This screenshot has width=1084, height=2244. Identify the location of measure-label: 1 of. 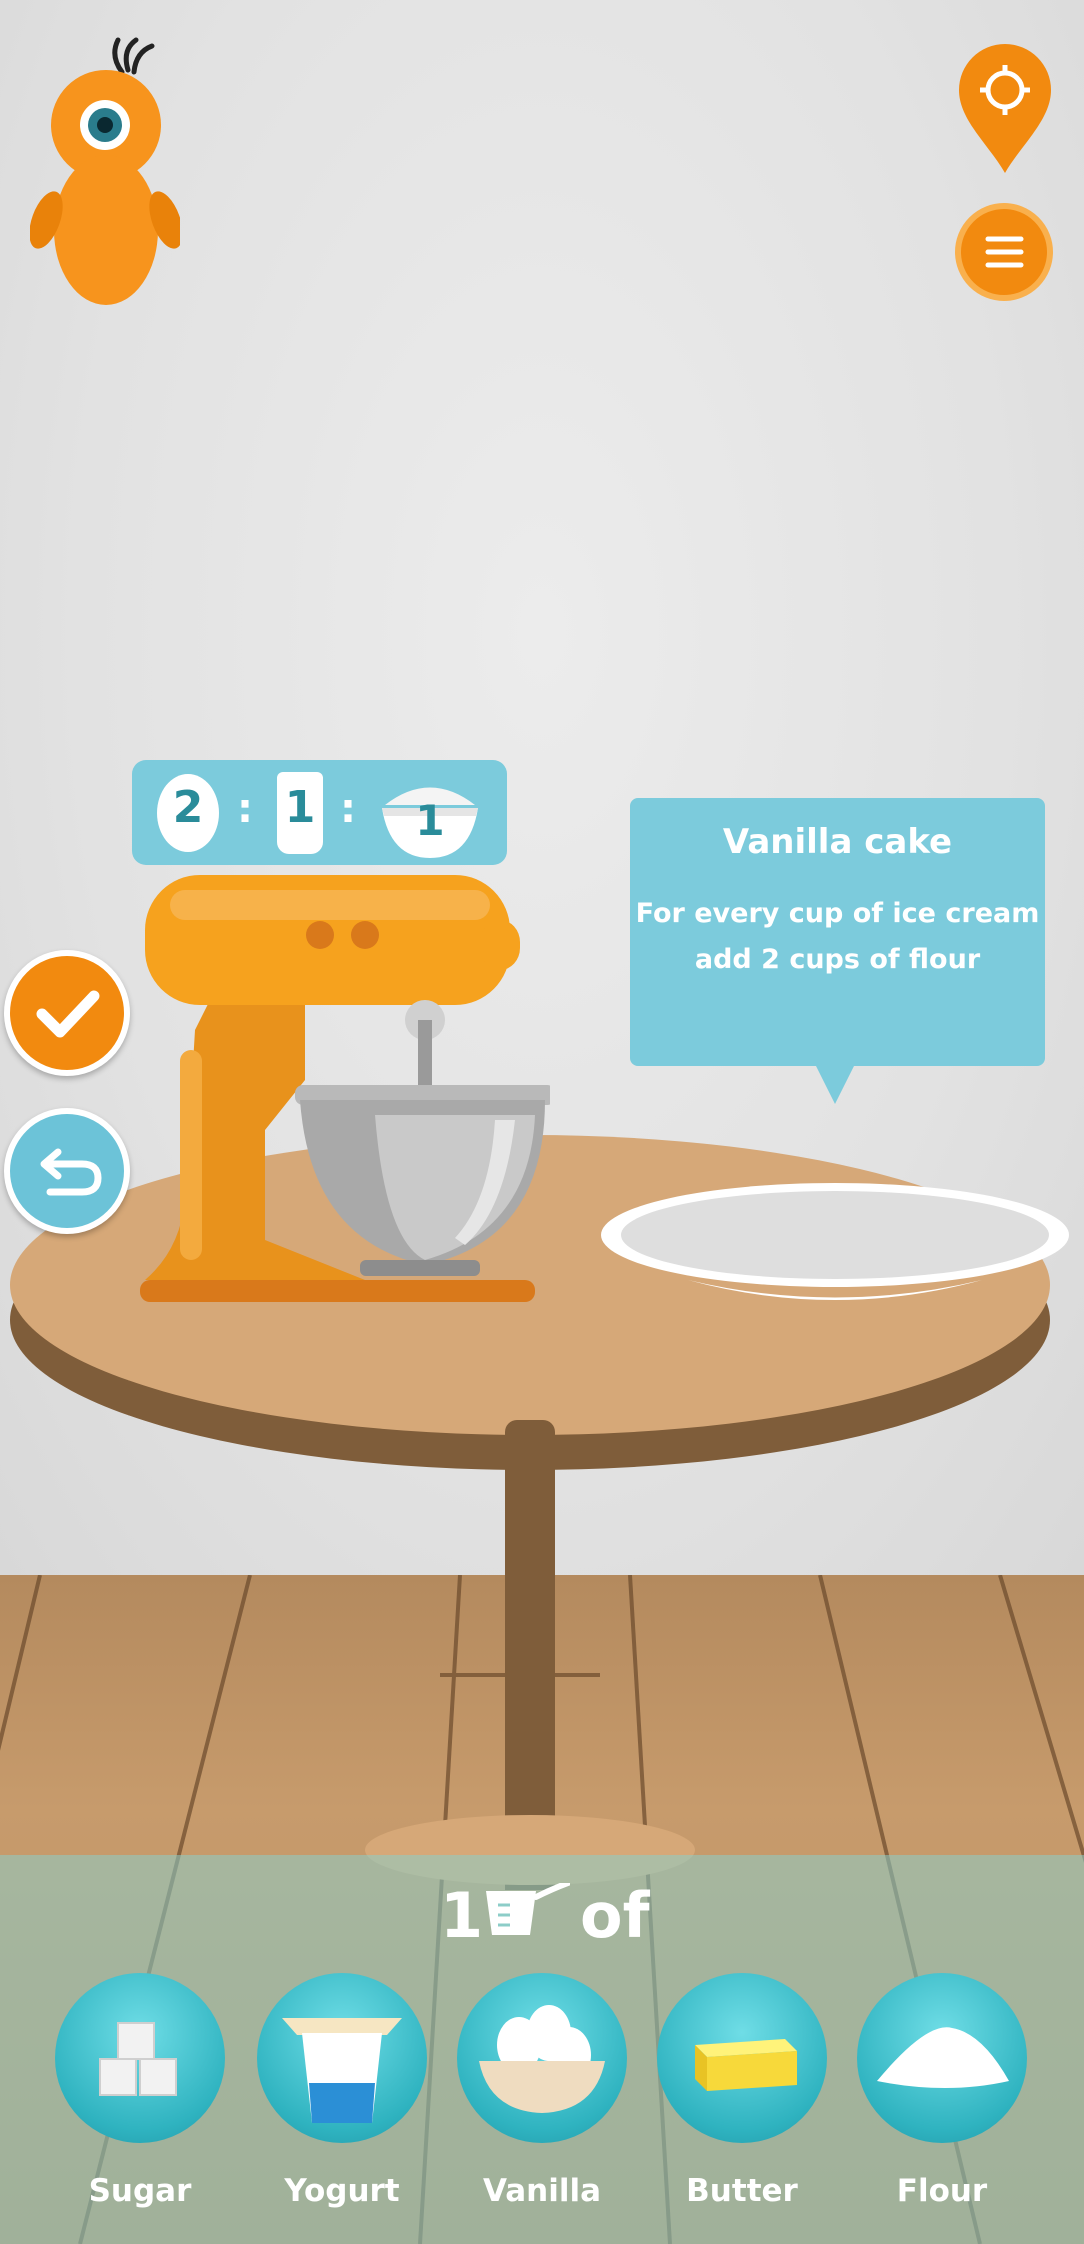
(550, 1913).